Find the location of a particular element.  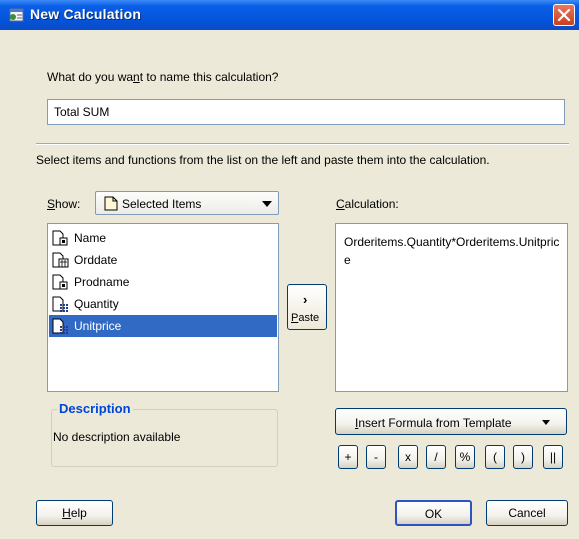

list-item: Quantity is located at coordinates (163, 304).